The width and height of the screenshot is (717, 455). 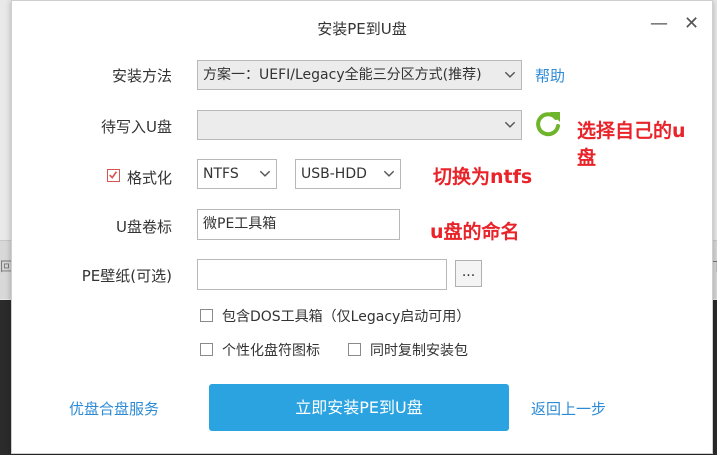 I want to click on annotation-select-disk: 选择自己的u 盘, so click(x=631, y=145).